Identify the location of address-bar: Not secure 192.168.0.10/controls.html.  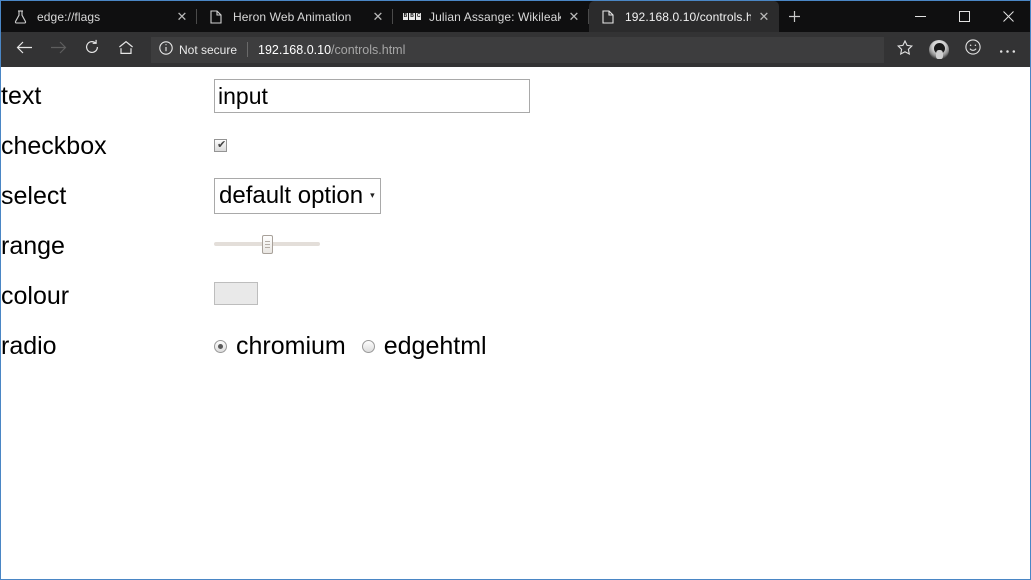
(517, 49).